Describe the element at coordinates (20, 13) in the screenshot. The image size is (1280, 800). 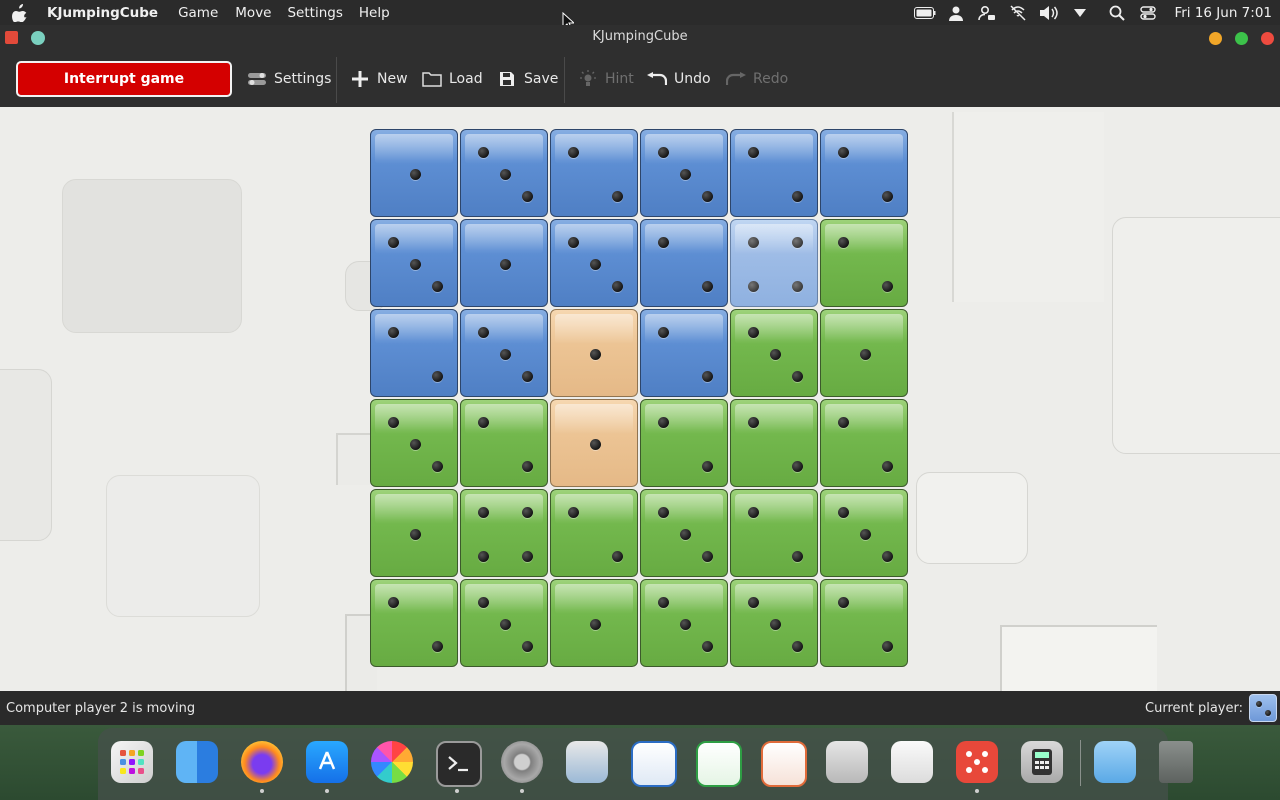
I see `apple-icon` at that location.